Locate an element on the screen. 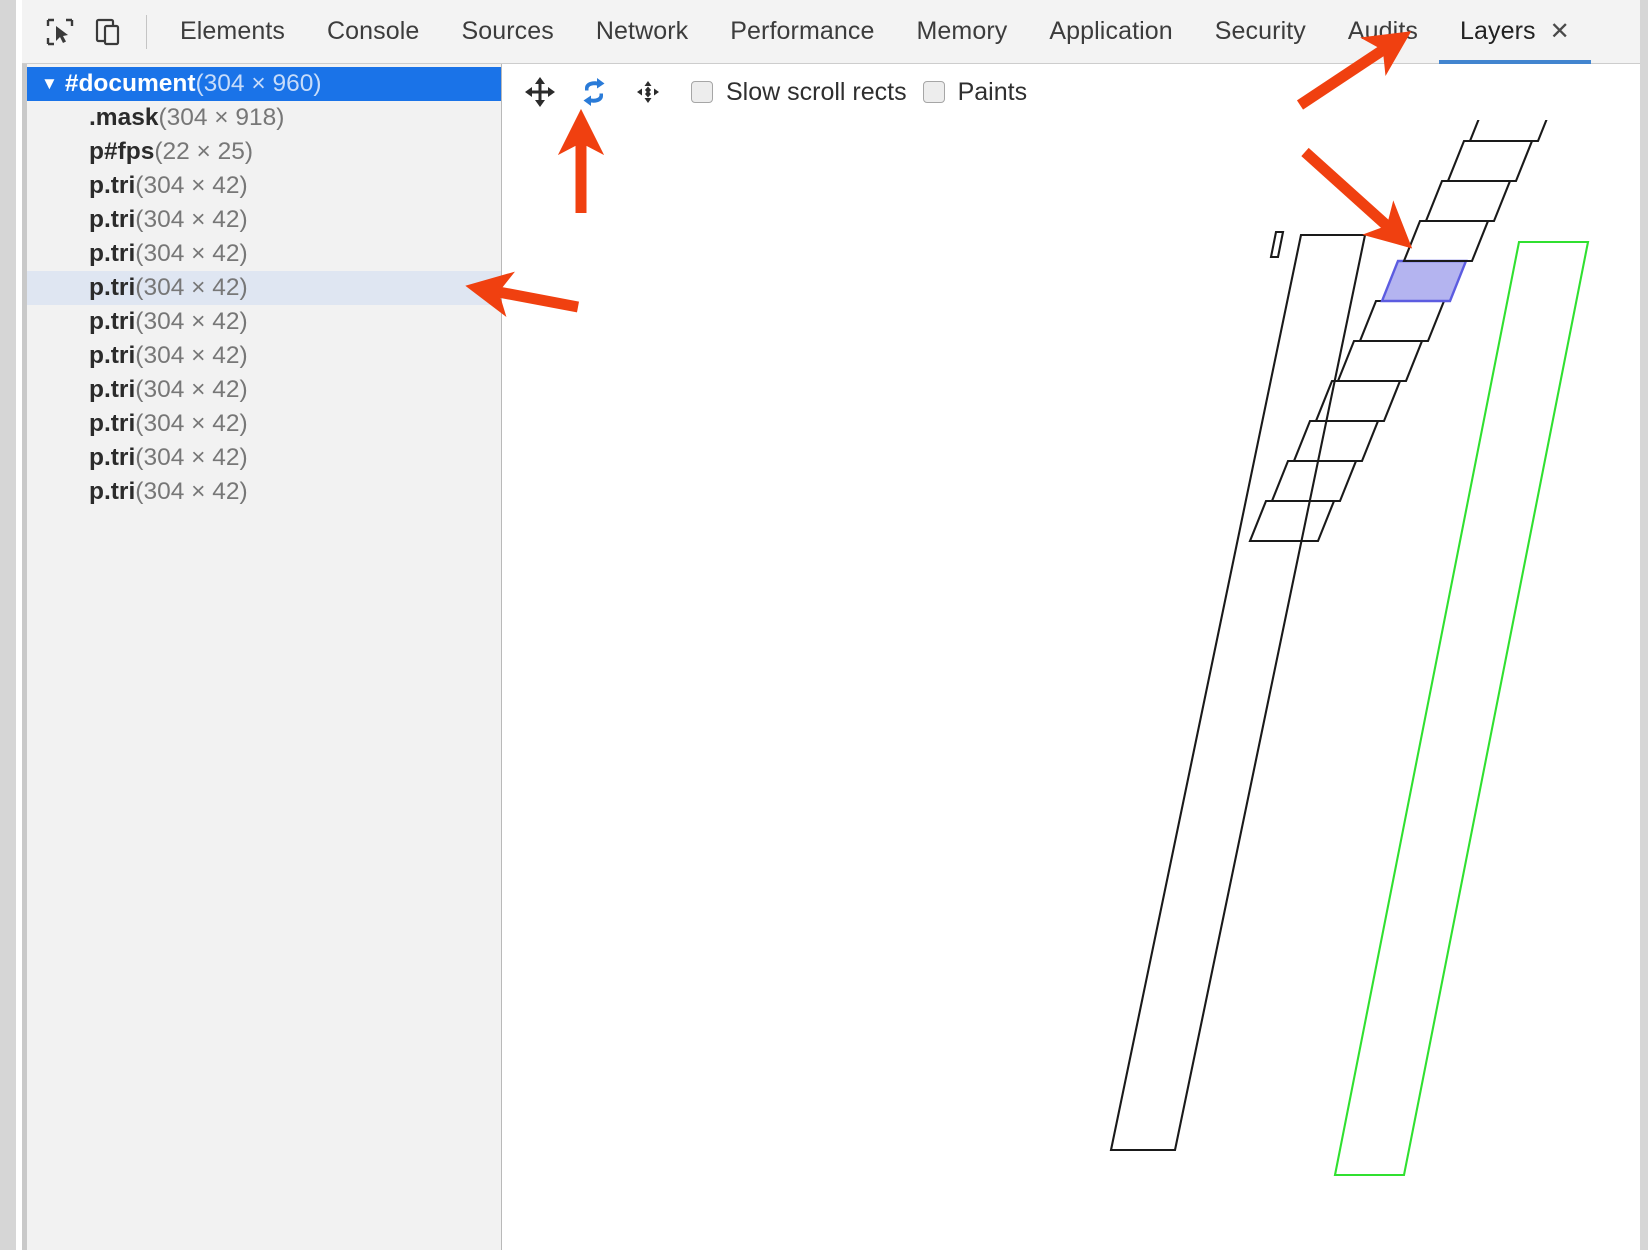 The height and width of the screenshot is (1250, 1648). tab-label: Console is located at coordinates (373, 31).